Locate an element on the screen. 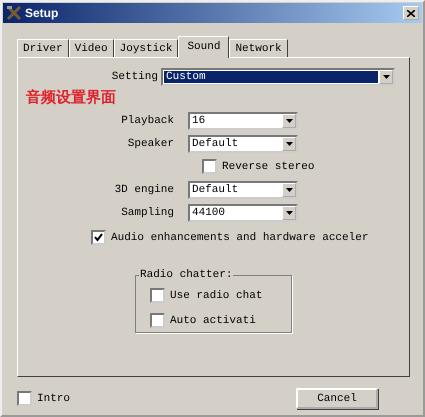  field-label: Sampling is located at coordinates (147, 212).